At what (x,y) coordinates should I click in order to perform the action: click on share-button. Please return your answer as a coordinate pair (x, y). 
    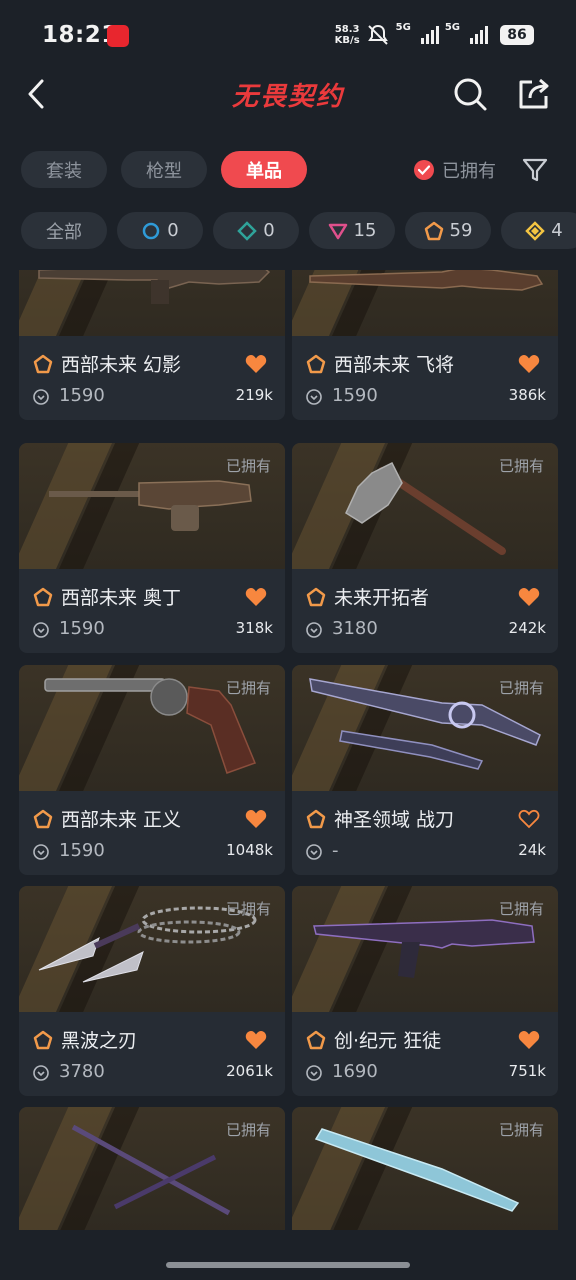
    Looking at the image, I should click on (534, 94).